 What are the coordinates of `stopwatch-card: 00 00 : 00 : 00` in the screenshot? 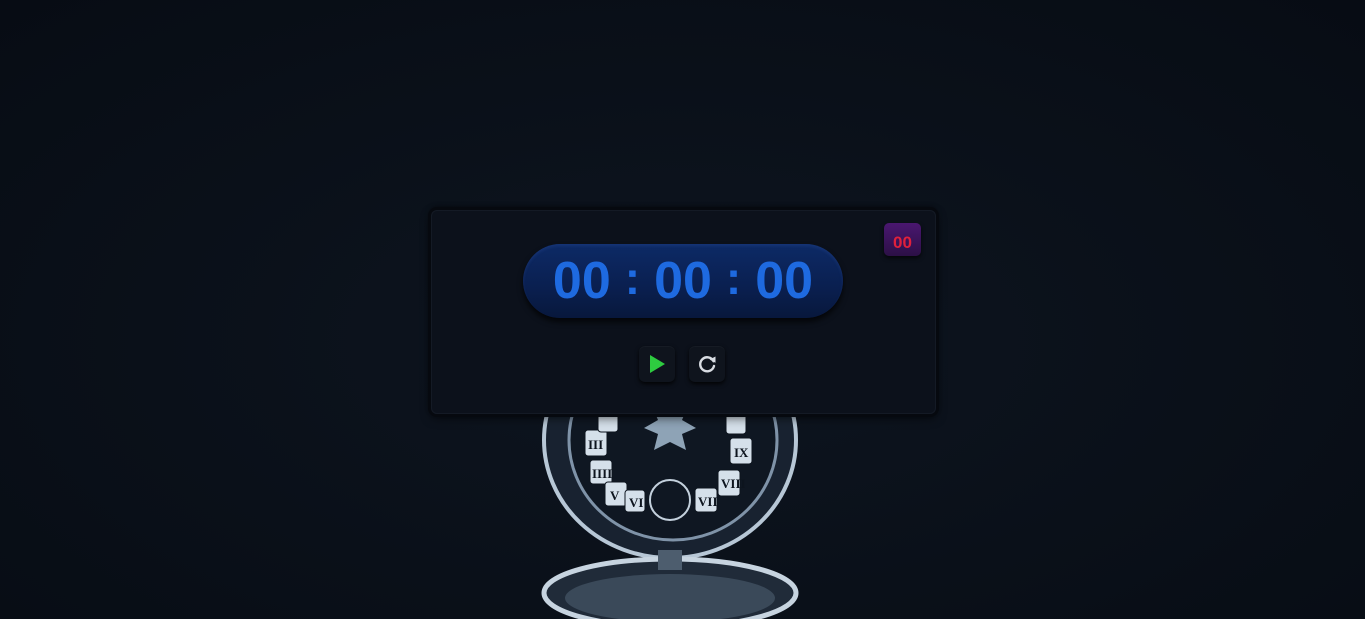 It's located at (683, 312).